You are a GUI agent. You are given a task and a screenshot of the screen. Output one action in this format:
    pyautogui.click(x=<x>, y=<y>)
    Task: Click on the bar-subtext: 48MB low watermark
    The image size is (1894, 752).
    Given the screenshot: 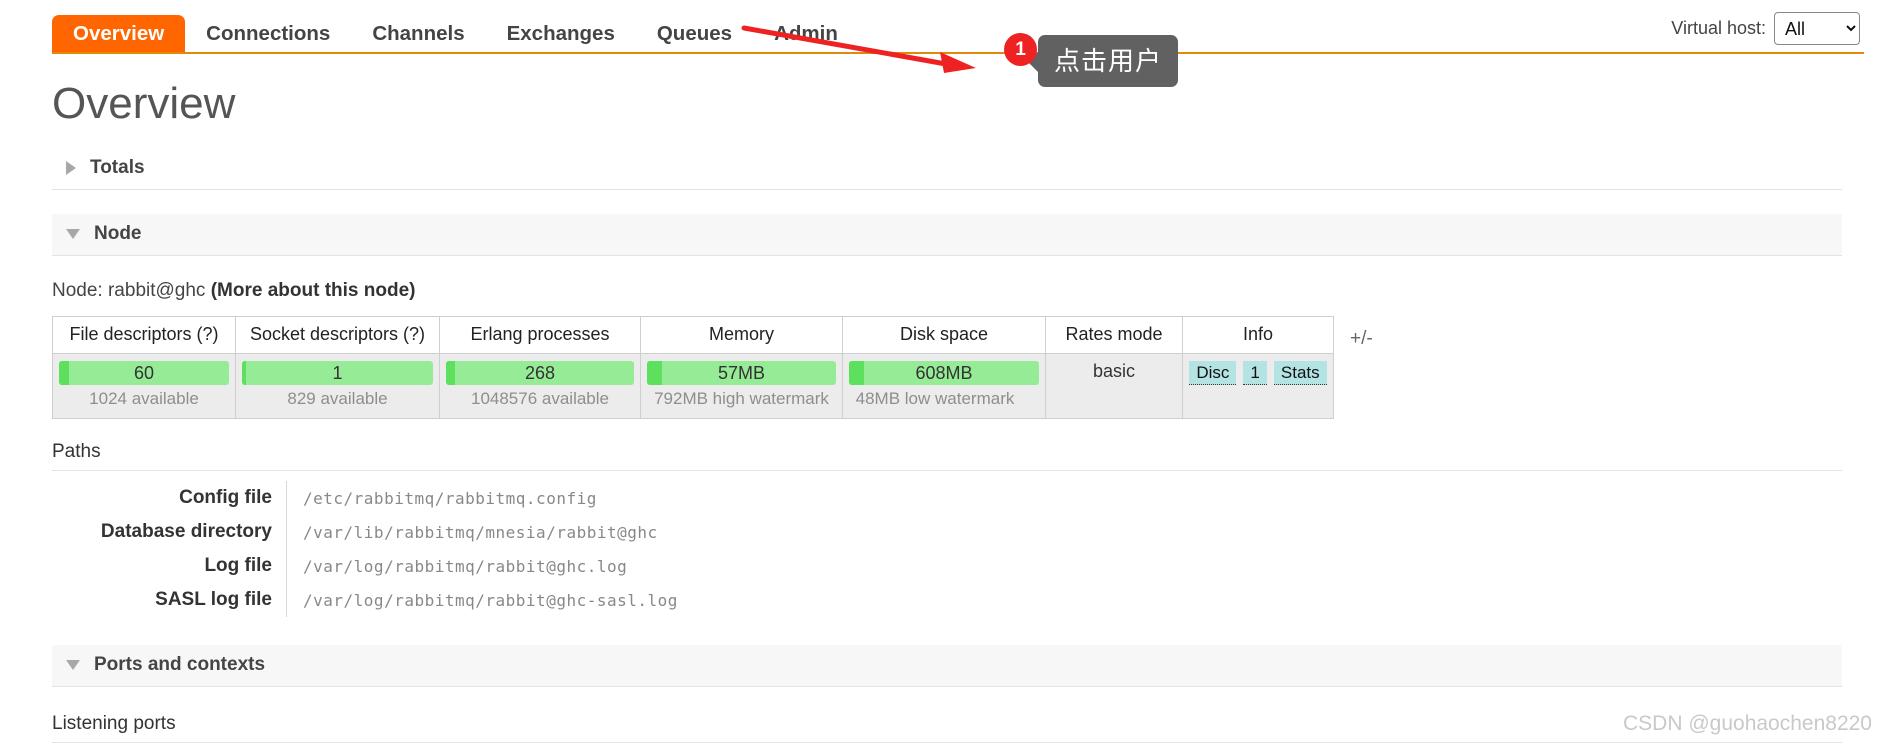 What is the action you would take?
    pyautogui.click(x=935, y=398)
    